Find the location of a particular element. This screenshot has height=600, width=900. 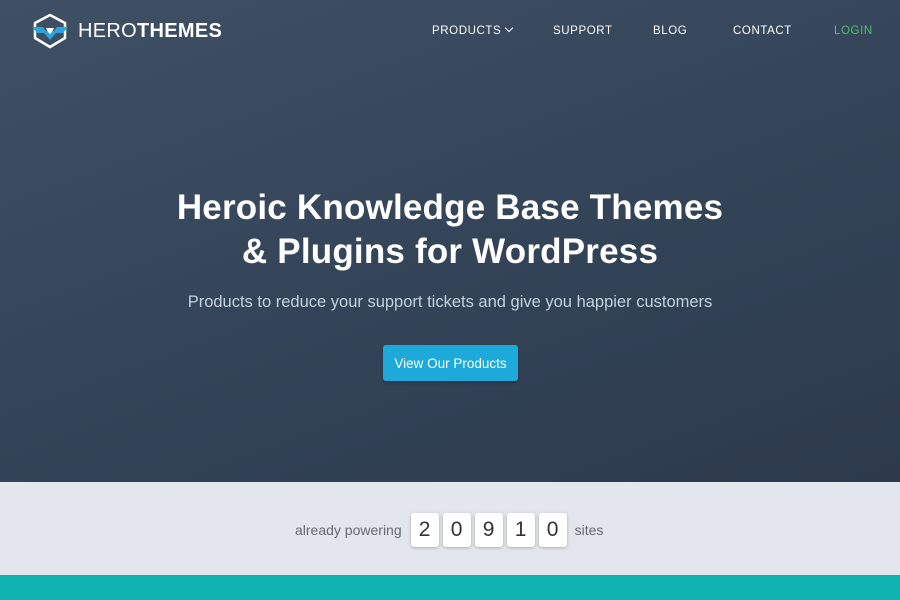

footer-accent-bar is located at coordinates (450, 587).